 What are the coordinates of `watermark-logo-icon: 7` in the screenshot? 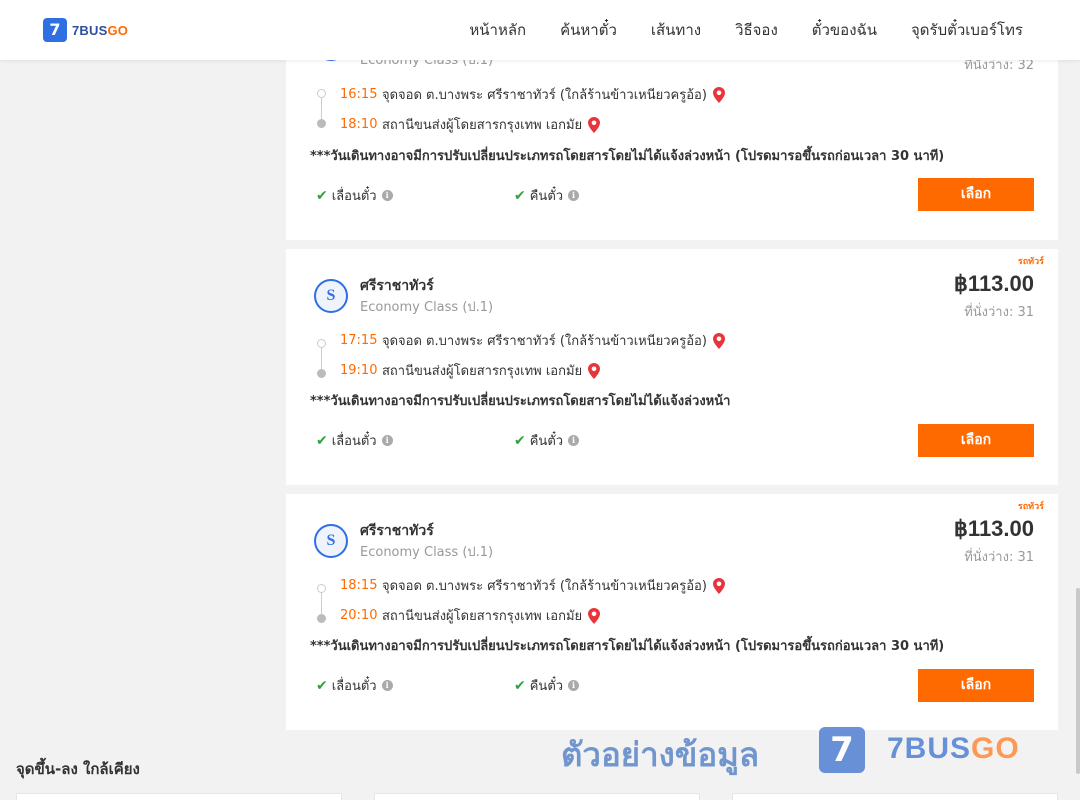 It's located at (842, 750).